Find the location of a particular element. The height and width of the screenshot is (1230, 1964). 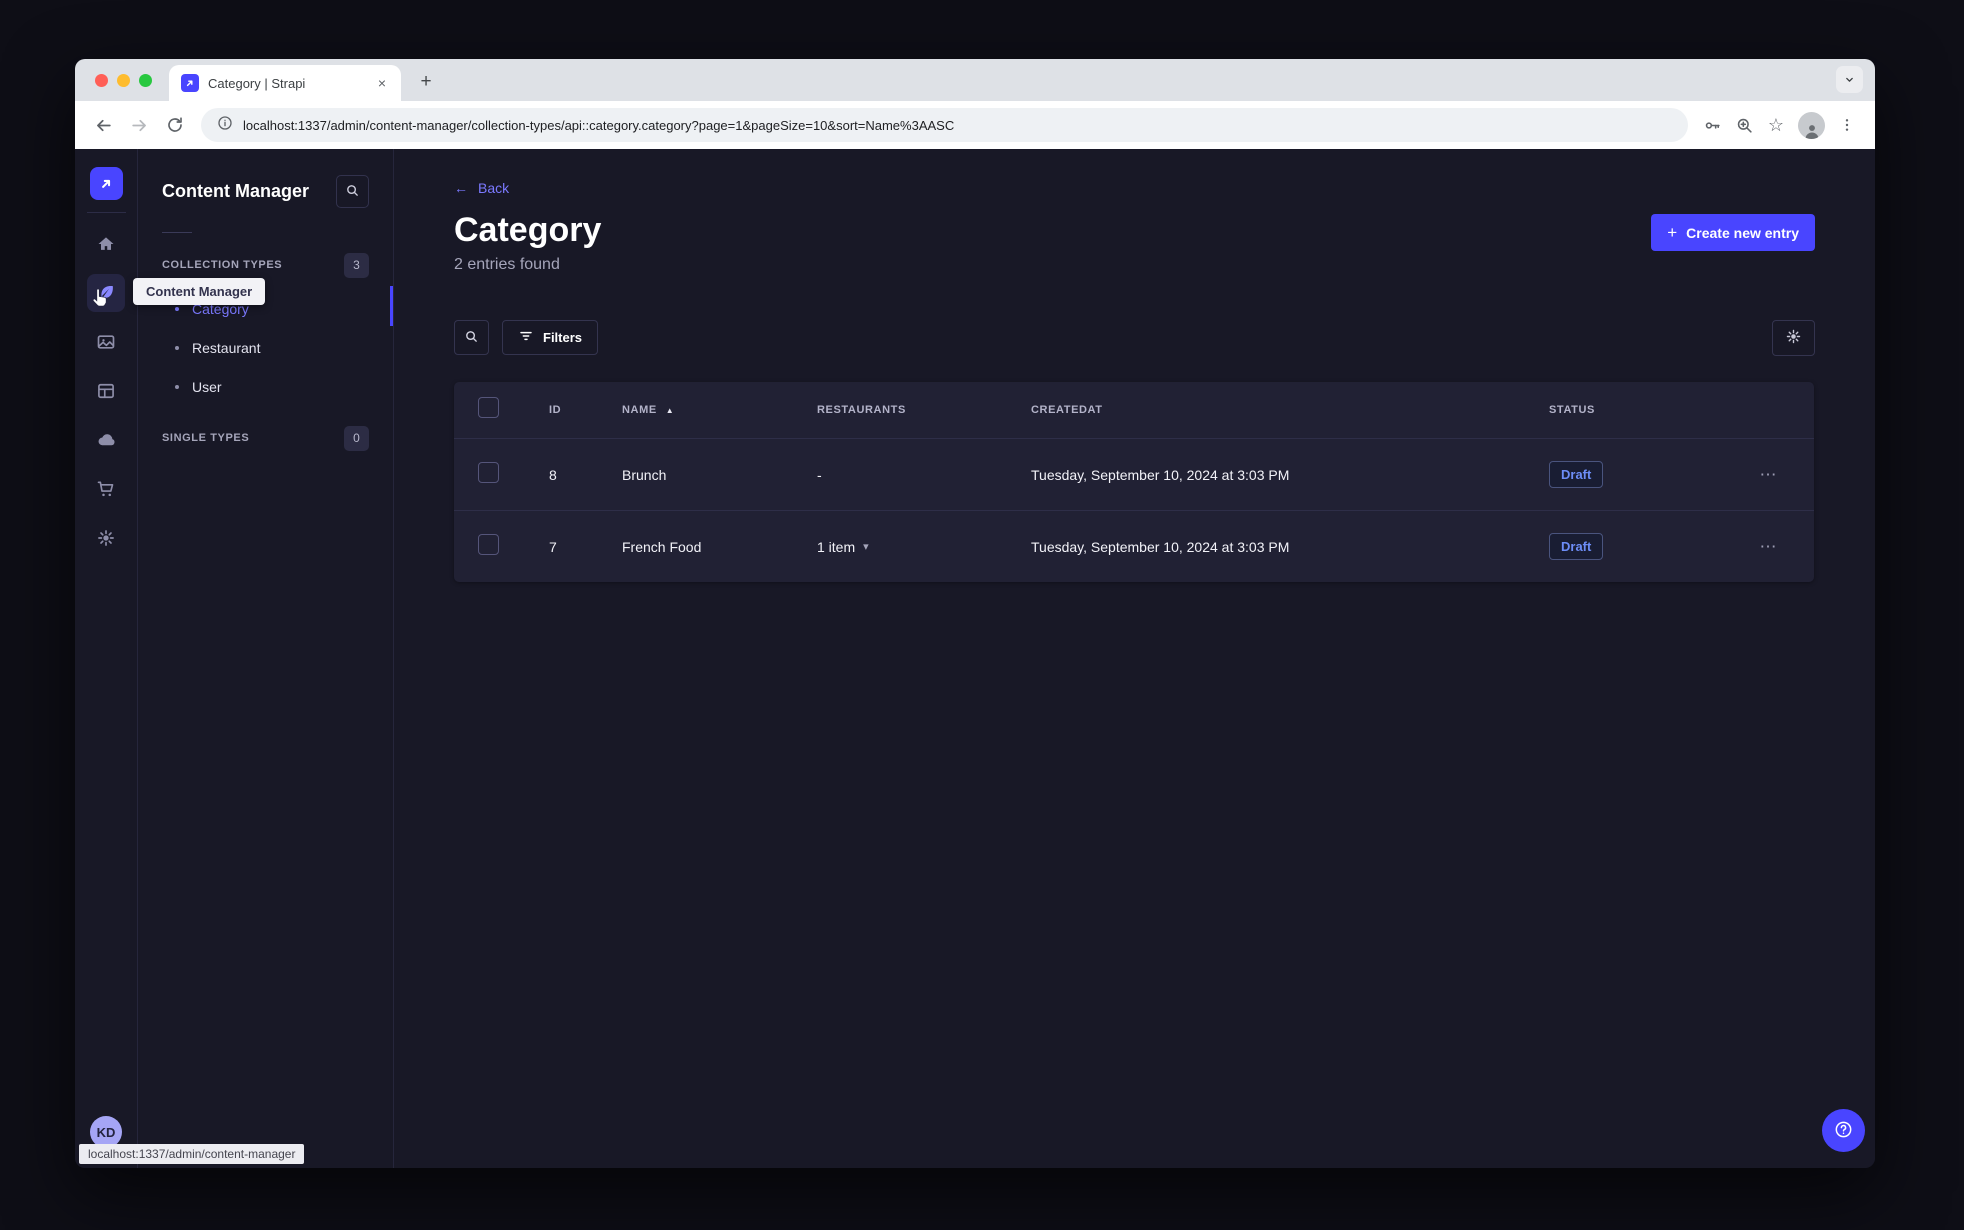

sidebar-item-label: Restaurant is located at coordinates (226, 347).